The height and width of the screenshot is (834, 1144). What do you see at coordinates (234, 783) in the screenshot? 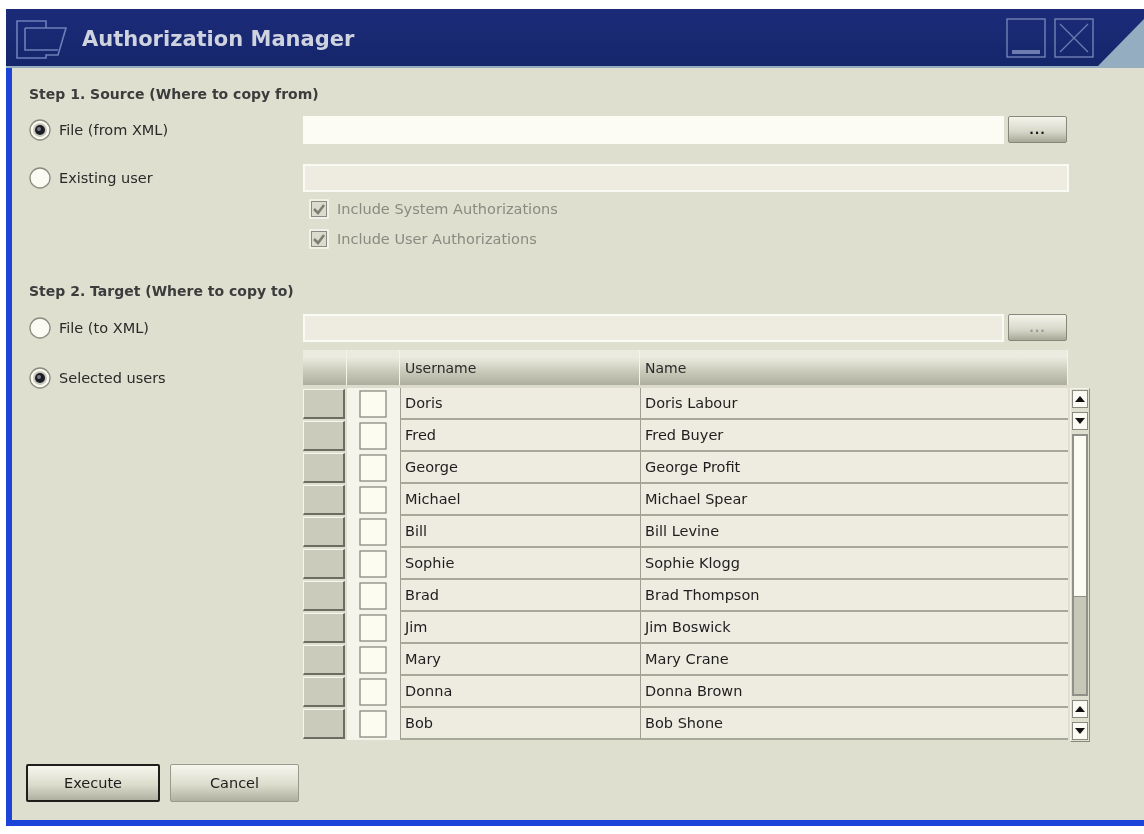
I see `cancel-button: Cancel` at bounding box center [234, 783].